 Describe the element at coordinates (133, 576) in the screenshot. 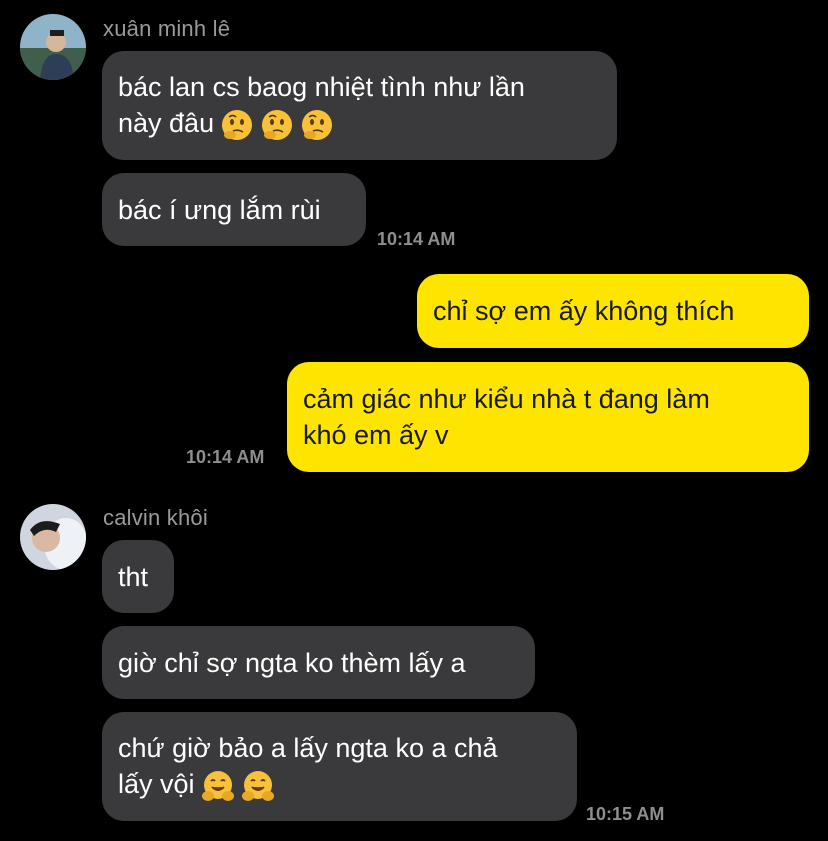

I see `message-text: tht` at that location.